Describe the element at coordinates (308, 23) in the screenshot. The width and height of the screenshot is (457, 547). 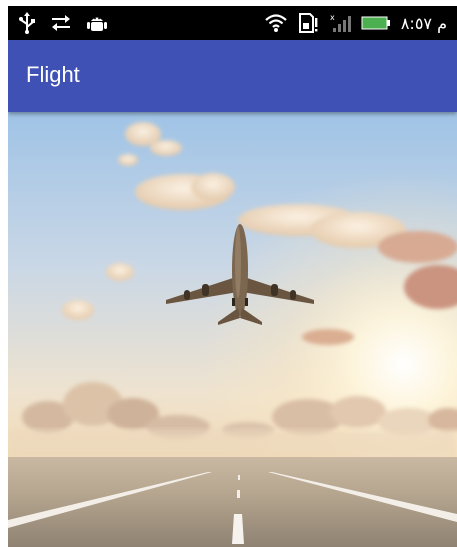
I see `sd-card-icon` at that location.